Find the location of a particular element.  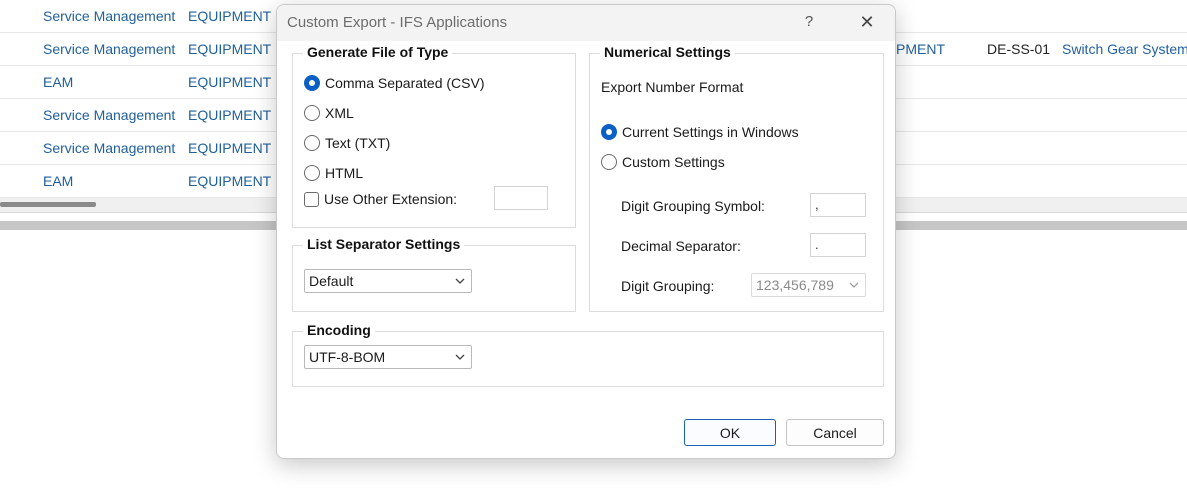

radio-csv: Comma Separated (CSV) is located at coordinates (394, 83).